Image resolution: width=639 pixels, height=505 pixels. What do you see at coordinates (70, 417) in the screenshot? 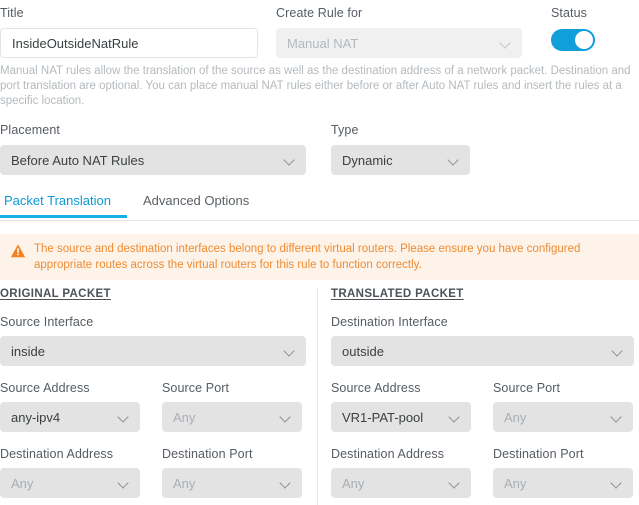
I see `original-source-address-select: any-ipv4` at bounding box center [70, 417].